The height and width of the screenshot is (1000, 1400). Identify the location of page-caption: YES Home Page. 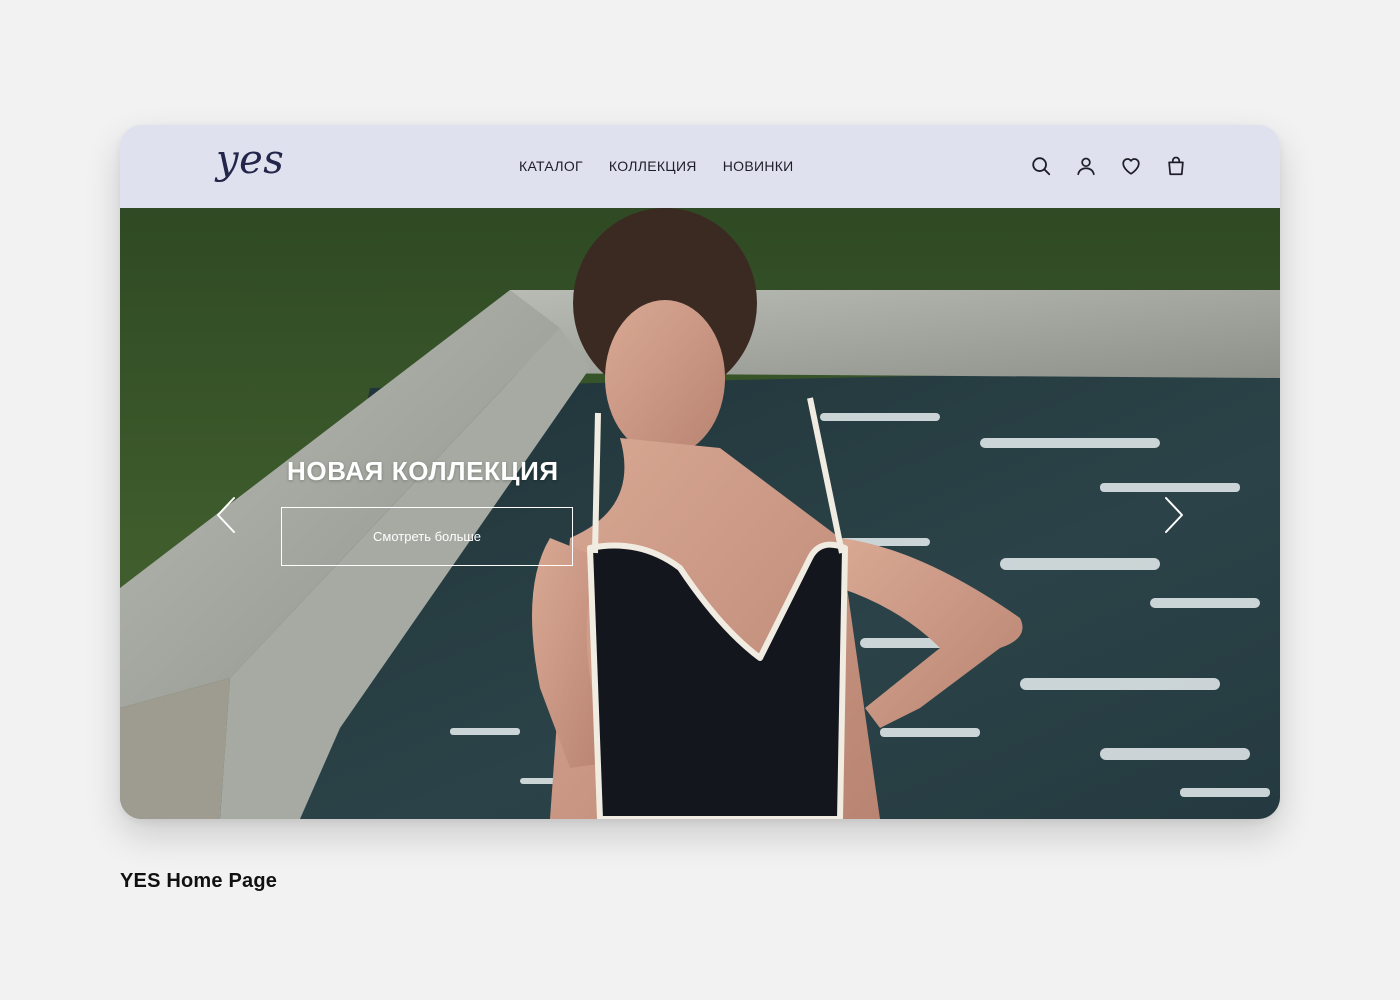
(199, 881).